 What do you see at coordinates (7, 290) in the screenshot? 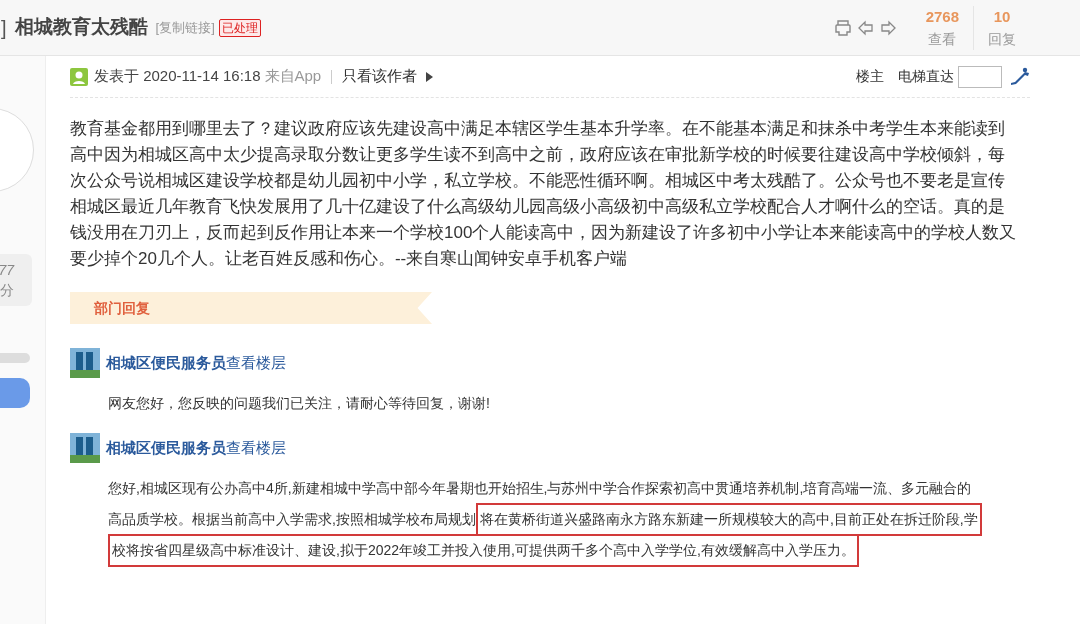
I see `score-unit: 分` at bounding box center [7, 290].